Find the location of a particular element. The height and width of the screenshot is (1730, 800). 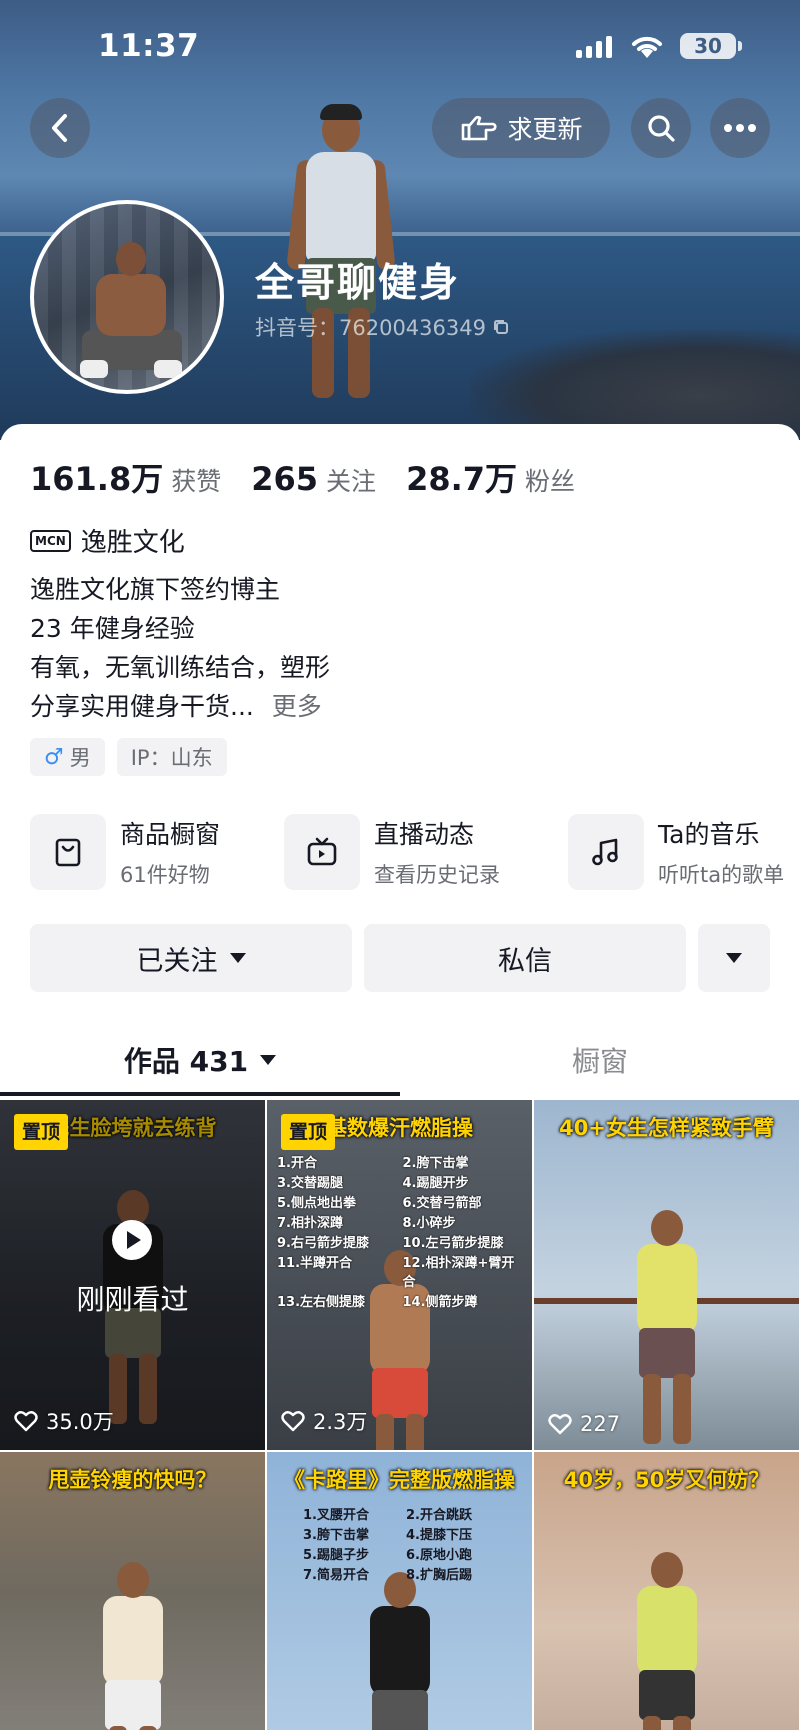

tab-works-label: 作品 431 is located at coordinates (186, 1061).